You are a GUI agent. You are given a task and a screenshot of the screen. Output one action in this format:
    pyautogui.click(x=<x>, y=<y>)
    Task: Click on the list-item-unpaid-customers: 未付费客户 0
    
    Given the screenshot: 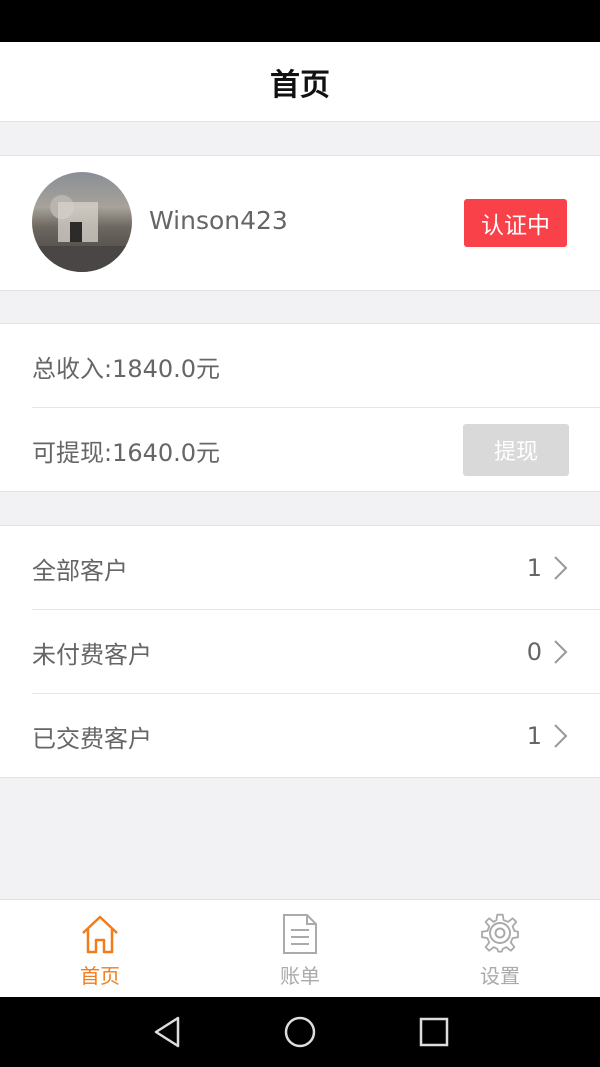 What is the action you would take?
    pyautogui.click(x=300, y=652)
    